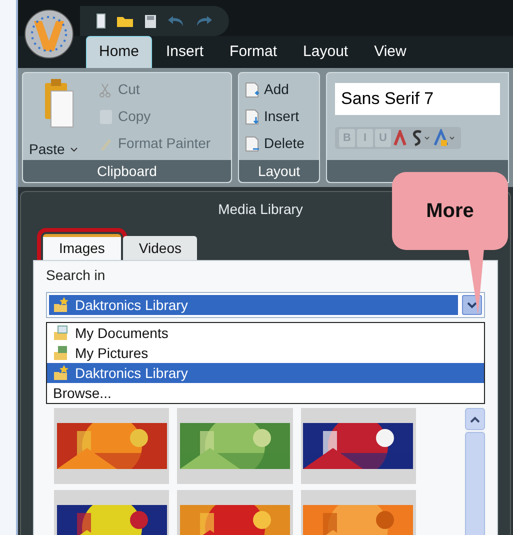 Image resolution: width=513 pixels, height=535 pixels. Describe the element at coordinates (254, 52) in the screenshot. I see `ribbon-tab: Format` at that location.